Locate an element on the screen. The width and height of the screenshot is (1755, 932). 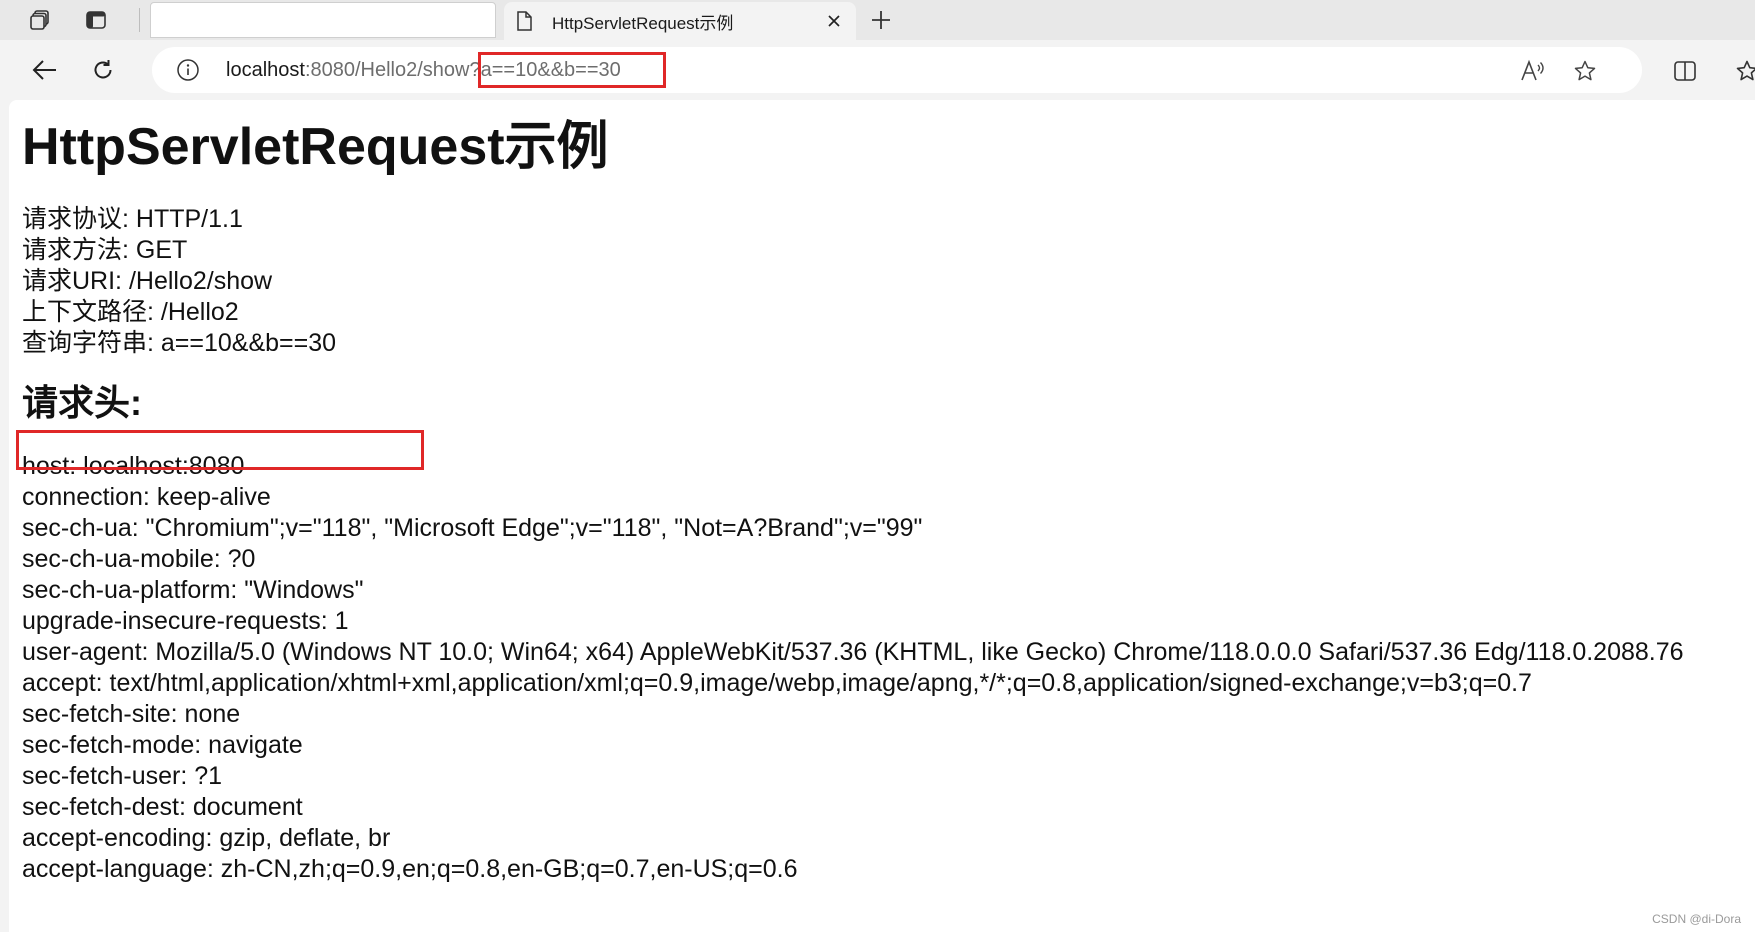
refresh-button is located at coordinates (103, 70).